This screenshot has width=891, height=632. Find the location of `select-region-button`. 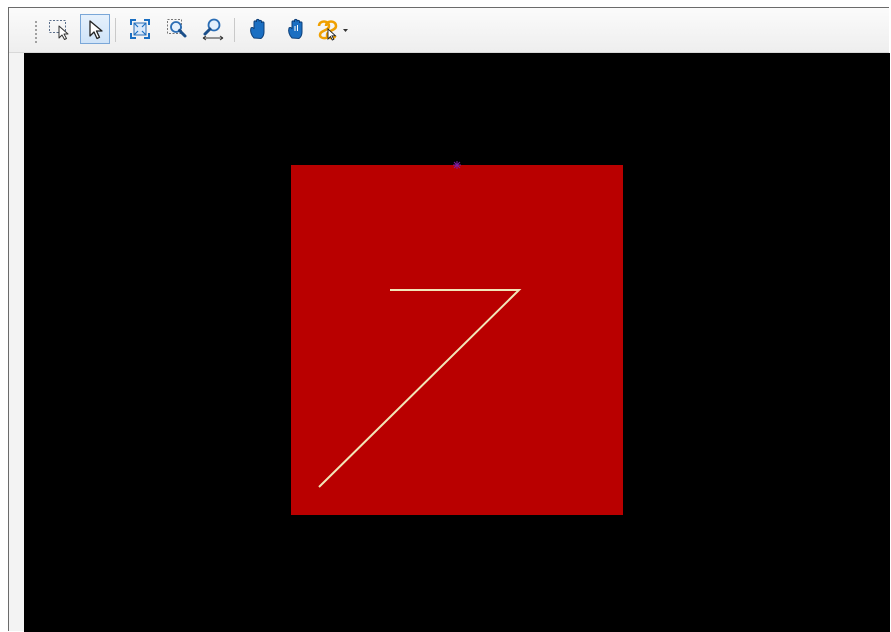

select-region-button is located at coordinates (60, 29).